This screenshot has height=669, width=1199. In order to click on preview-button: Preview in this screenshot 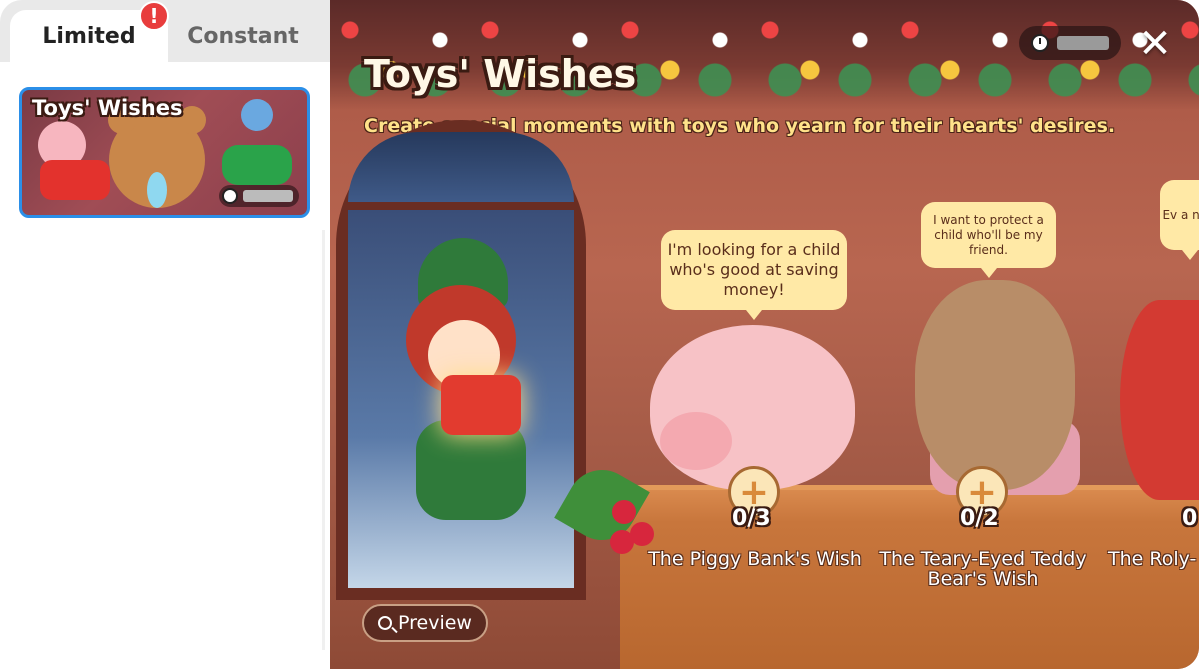, I will do `click(425, 623)`.